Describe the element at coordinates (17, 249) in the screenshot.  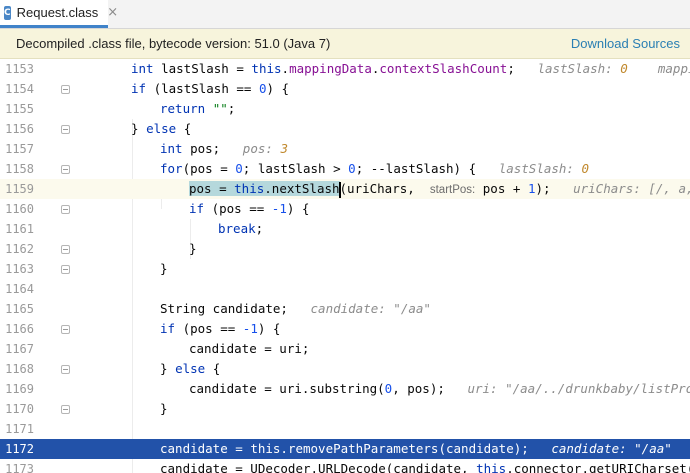
I see `line-number: 1162` at that location.